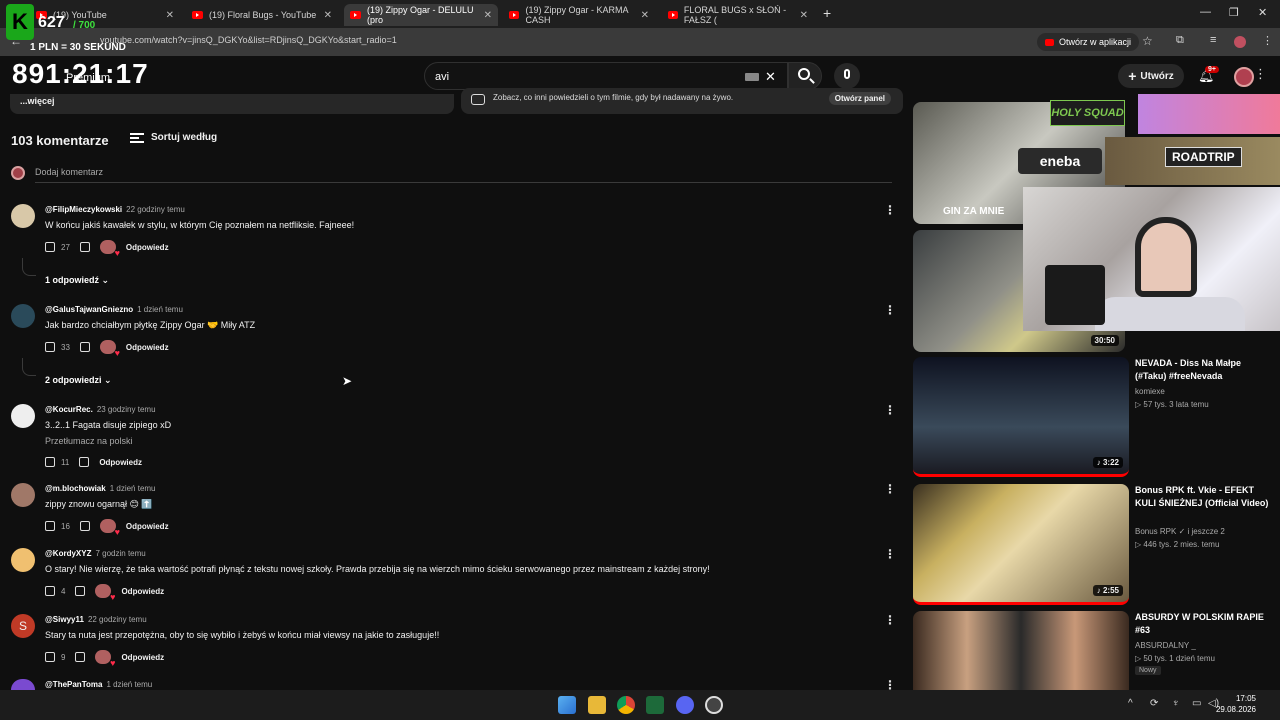  What do you see at coordinates (1202, 392) in the screenshot?
I see `video-channel: komiexe` at bounding box center [1202, 392].